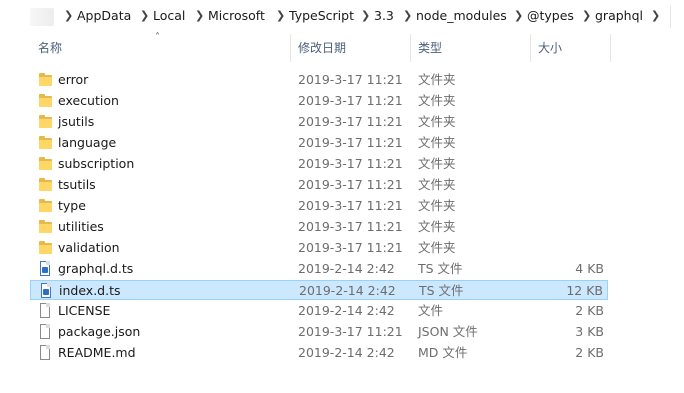  Describe the element at coordinates (96, 268) in the screenshot. I see `file-name: graphql.d.ts` at that location.